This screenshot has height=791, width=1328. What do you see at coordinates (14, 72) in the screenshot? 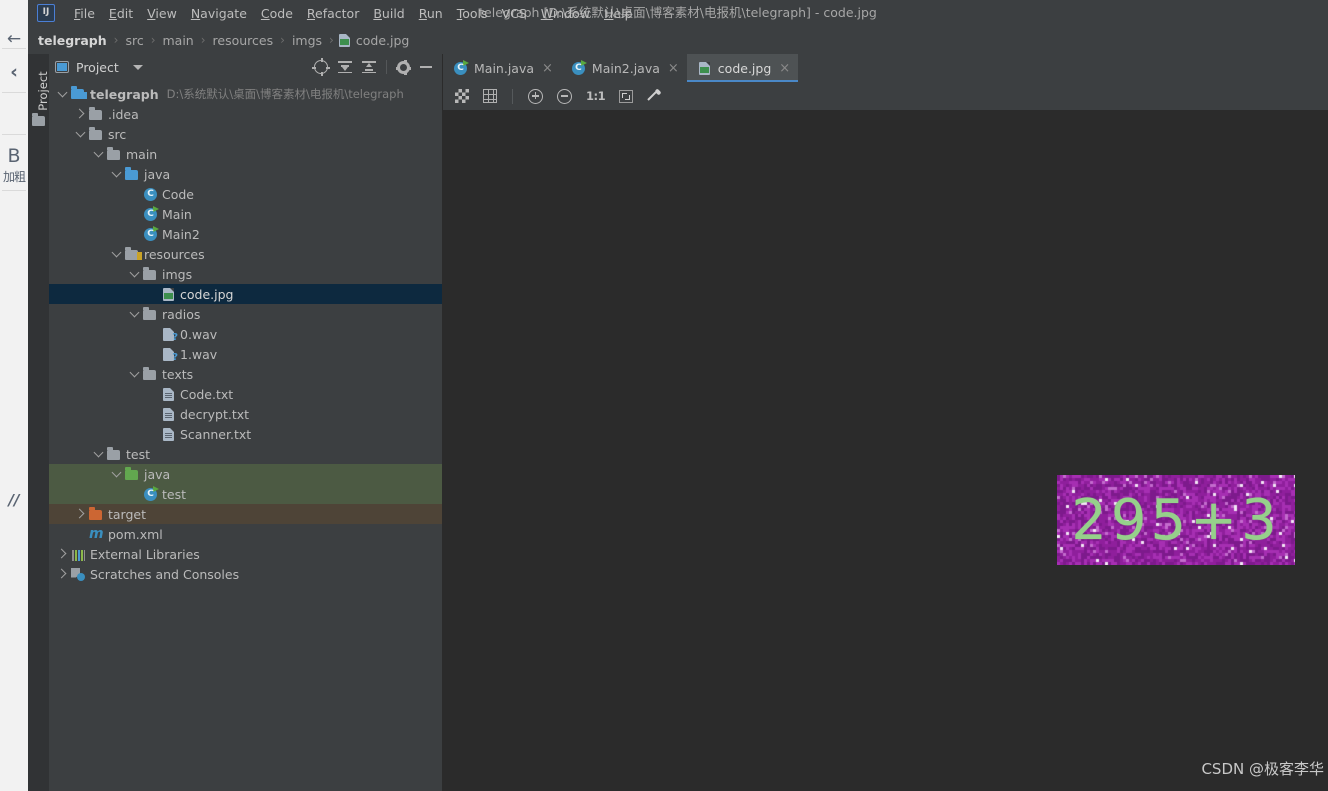
I see `collapse-chevron-icon: ‹` at bounding box center [14, 72].